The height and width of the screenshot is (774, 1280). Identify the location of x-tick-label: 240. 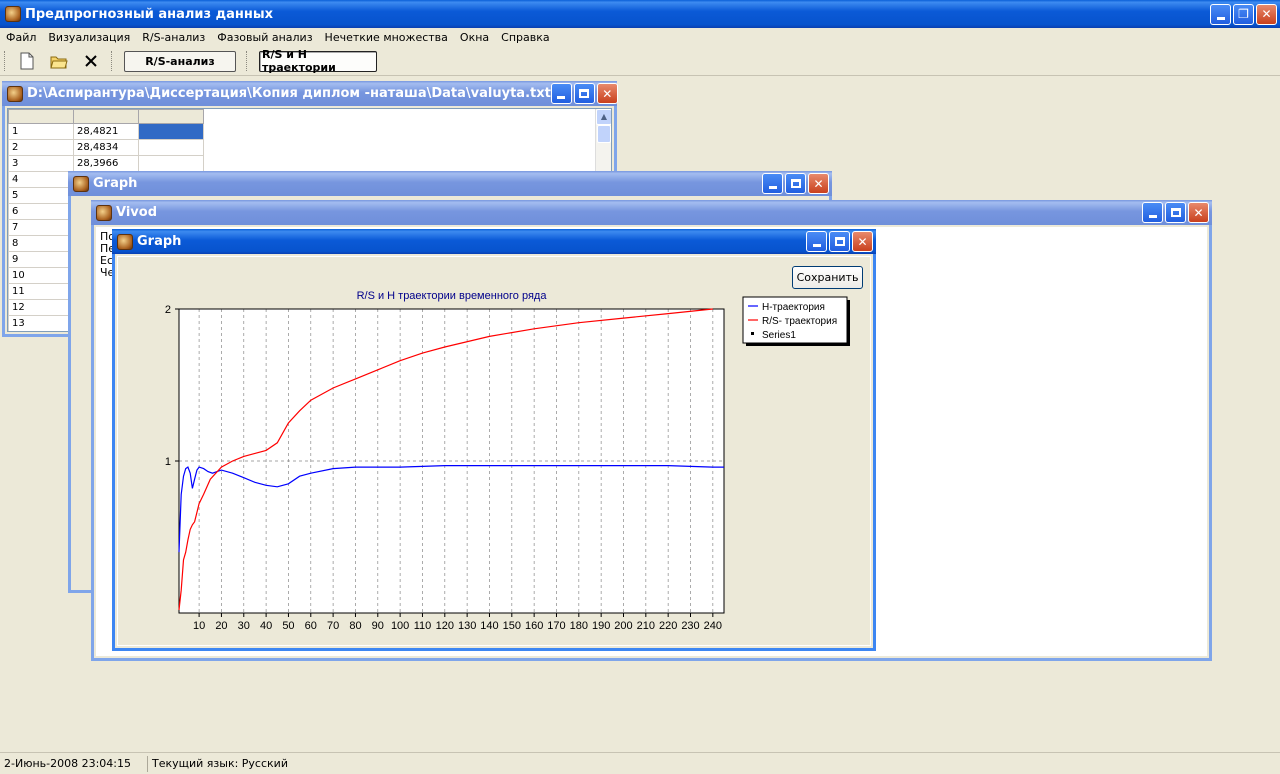
(713, 626).